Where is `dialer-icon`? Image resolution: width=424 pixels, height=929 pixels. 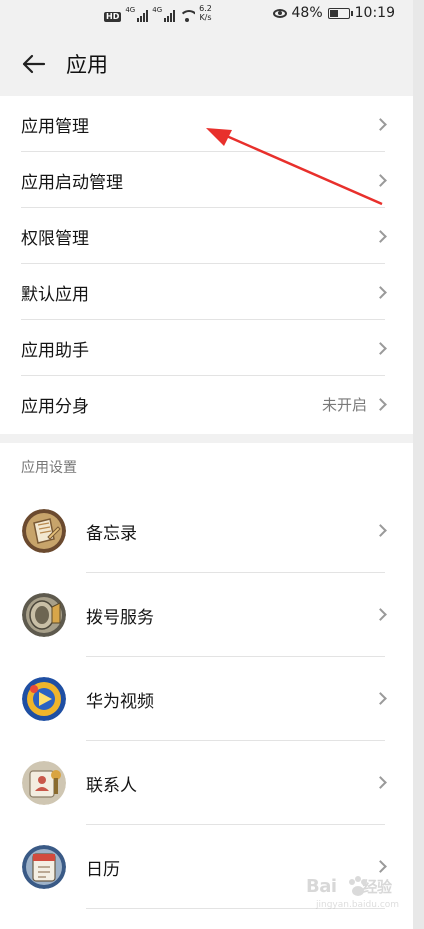
dialer-icon is located at coordinates (44, 615).